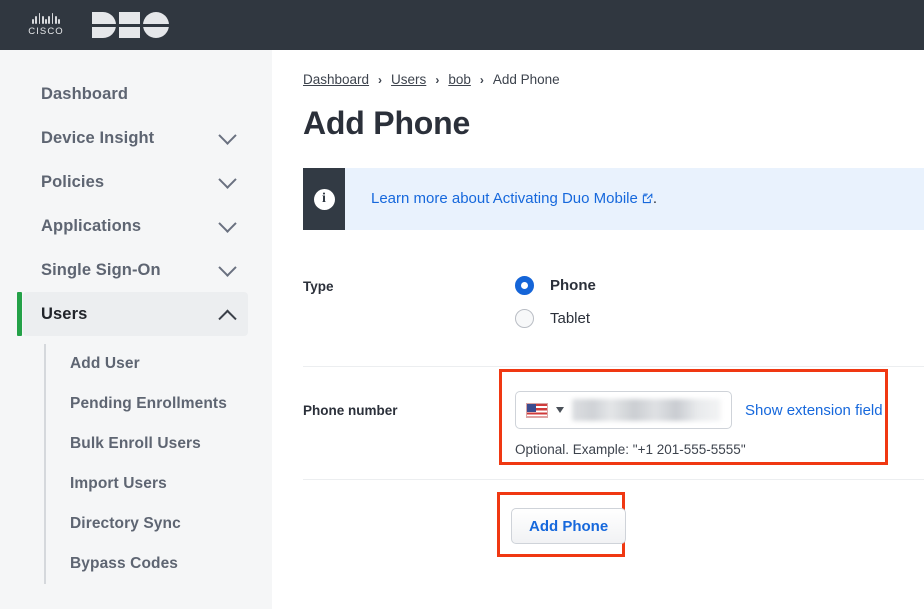 Image resolution: width=924 pixels, height=609 pixels. I want to click on sidebar-item-applications: Applications, so click(135, 226).